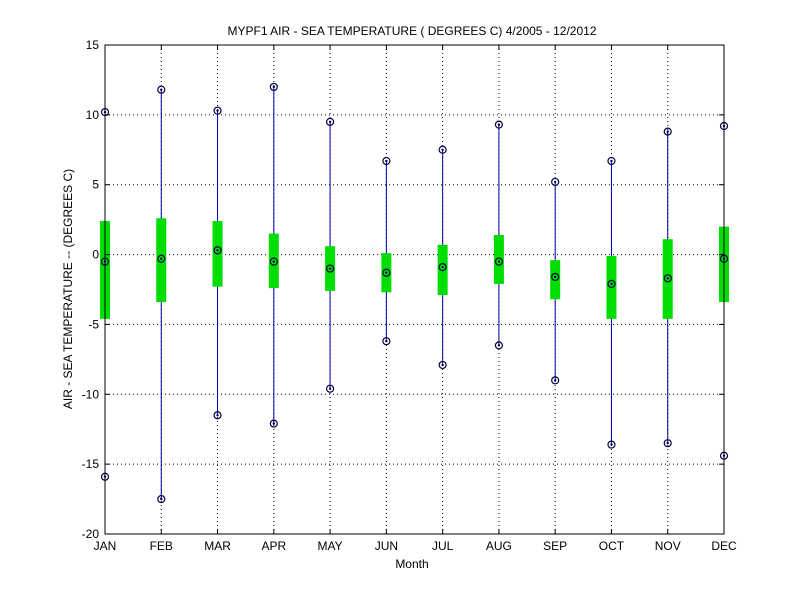 The width and height of the screenshot is (800, 600). What do you see at coordinates (93, 324) in the screenshot?
I see `y-tick-label: -5` at bounding box center [93, 324].